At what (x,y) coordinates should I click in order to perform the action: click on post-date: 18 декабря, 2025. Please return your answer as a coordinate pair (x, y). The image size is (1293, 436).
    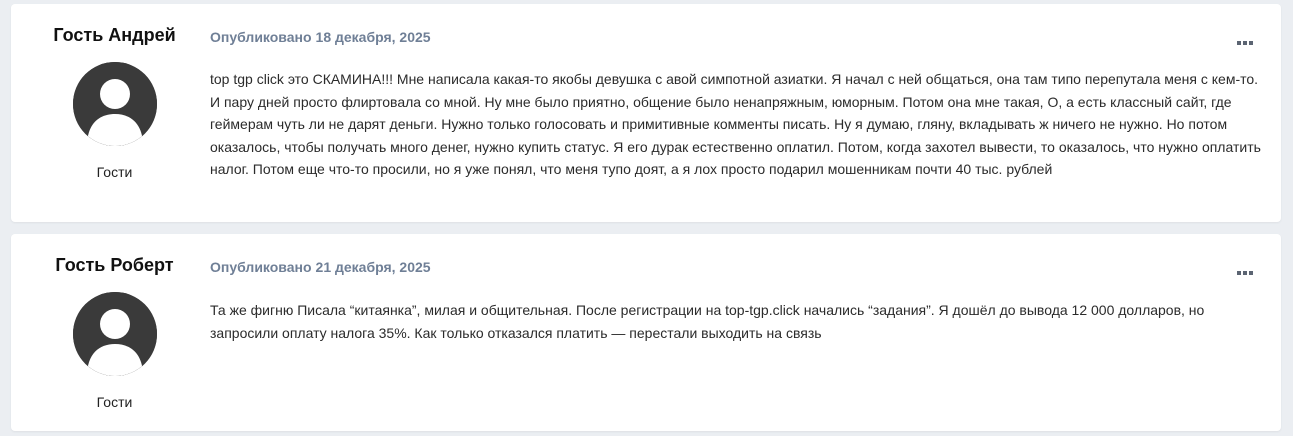
    Looking at the image, I should click on (373, 37).